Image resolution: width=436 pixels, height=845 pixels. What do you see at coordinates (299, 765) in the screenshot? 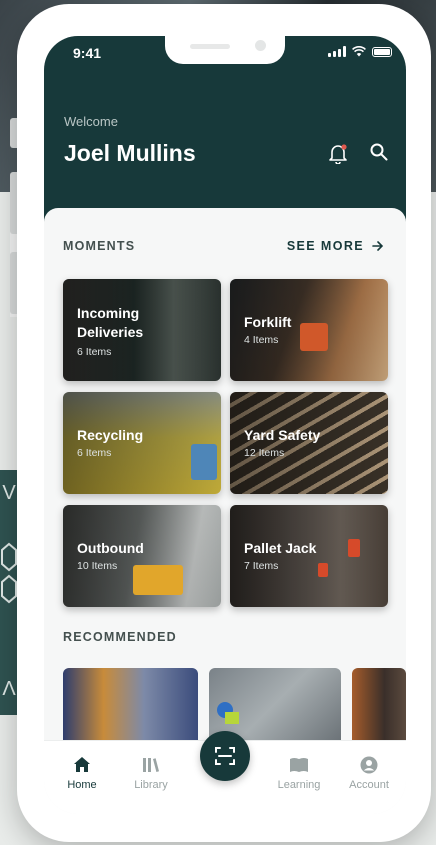
I see `book-icon` at bounding box center [299, 765].